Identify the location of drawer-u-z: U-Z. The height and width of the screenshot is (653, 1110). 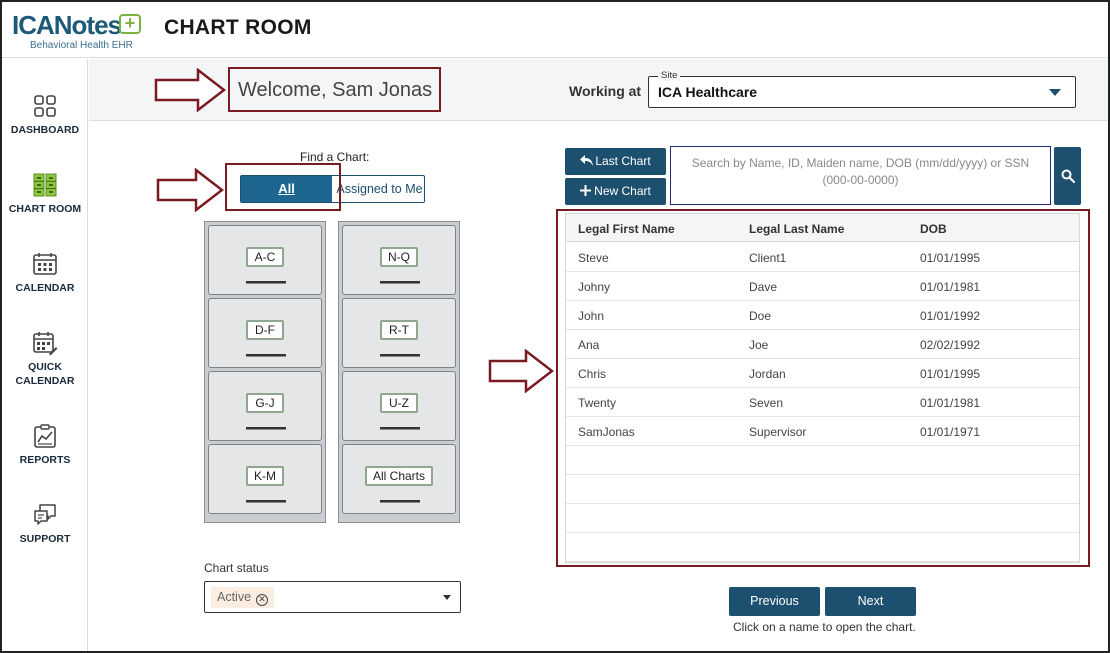
(399, 406).